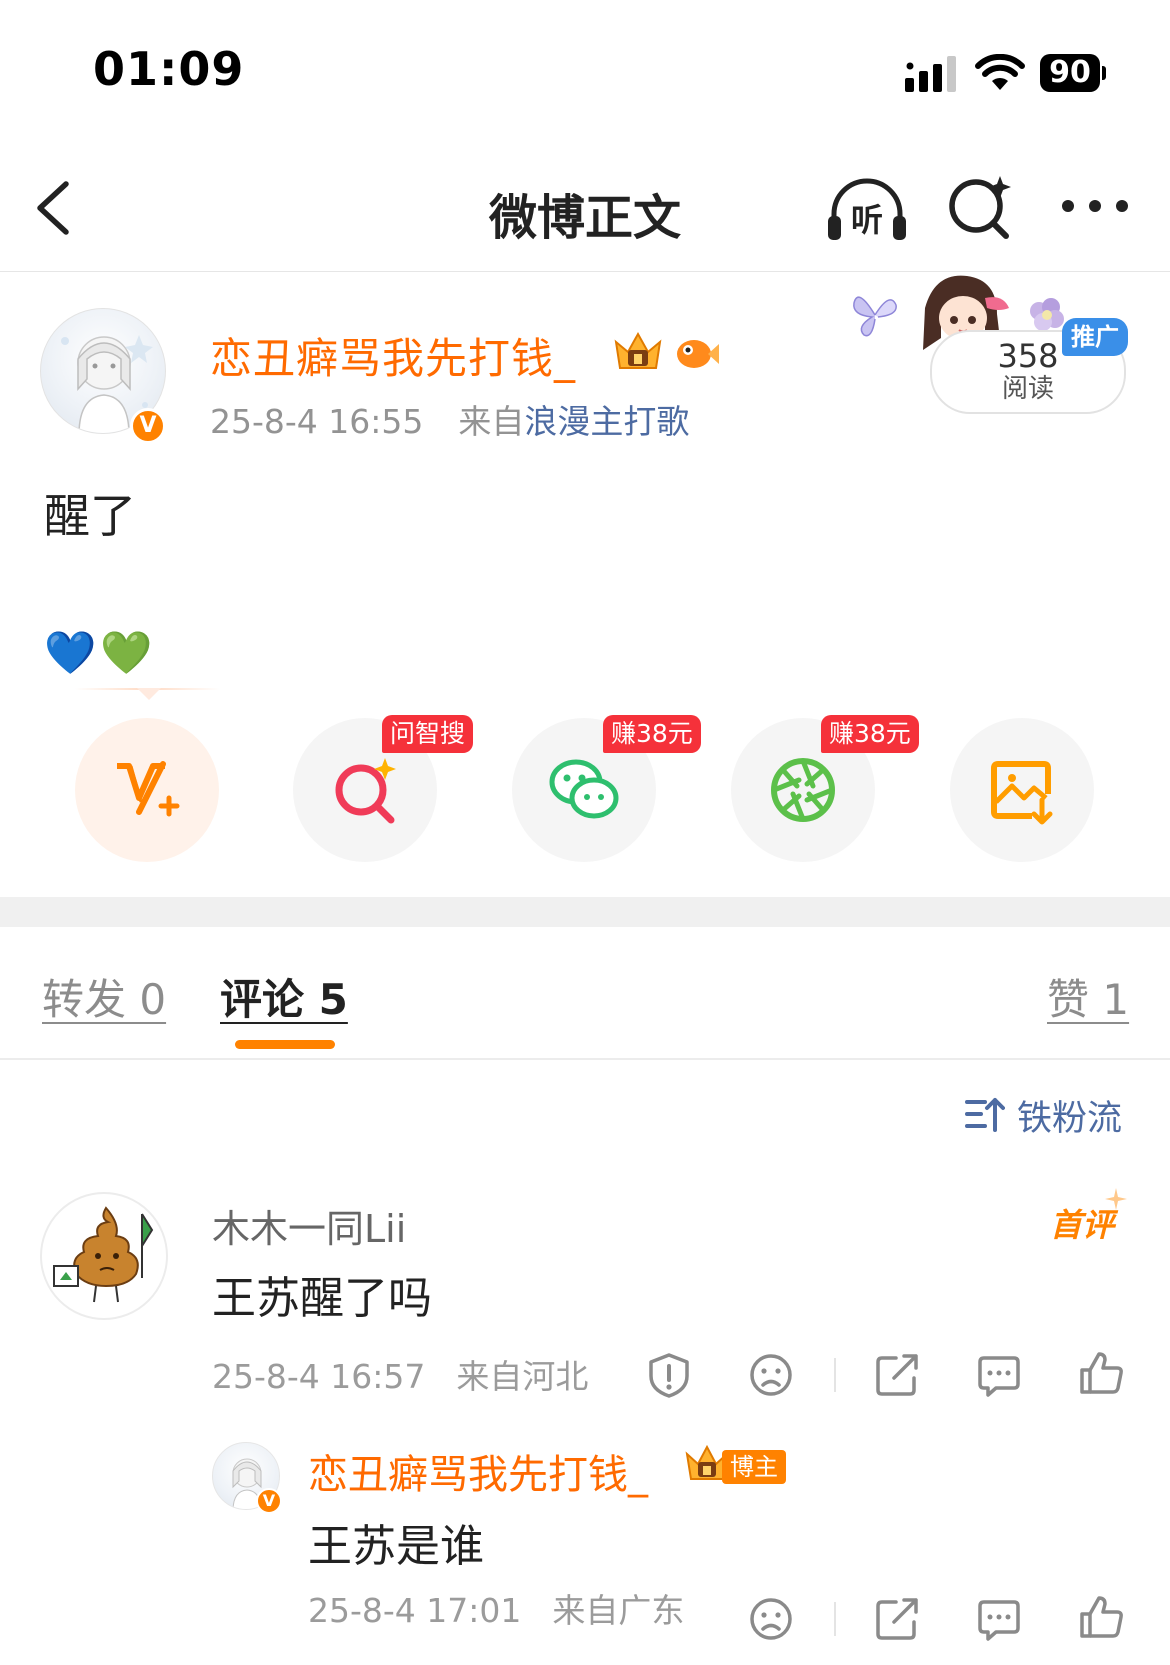 Image resolution: width=1170 pixels, height=1665 pixels. What do you see at coordinates (169, 69) in the screenshot?
I see `status-time: 01:09` at bounding box center [169, 69].